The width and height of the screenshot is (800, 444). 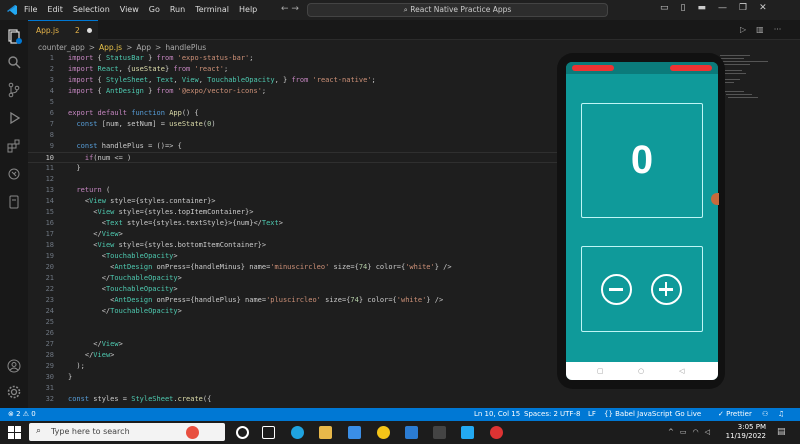 What do you see at coordinates (298, 322) in the screenshot?
I see `code-line: 25` at bounding box center [298, 322].